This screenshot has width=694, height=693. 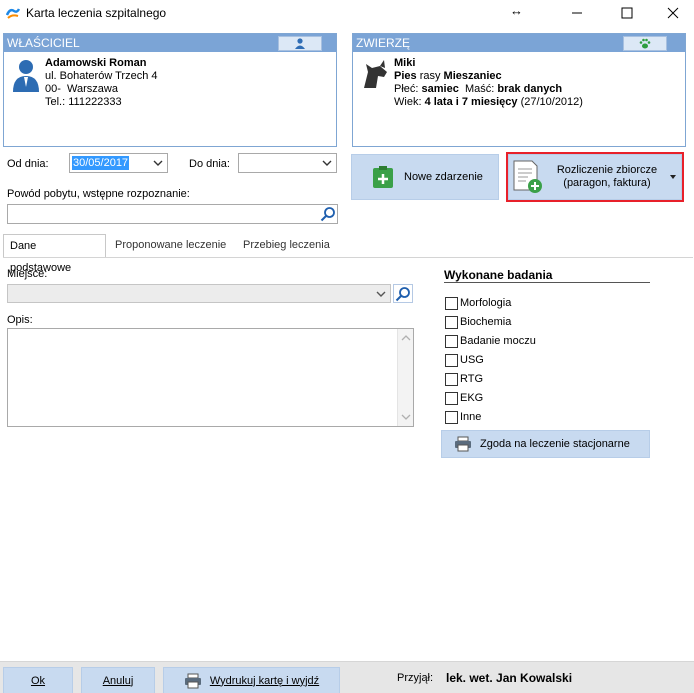 I want to click on tests-title: Wykonane badania, so click(x=498, y=275).